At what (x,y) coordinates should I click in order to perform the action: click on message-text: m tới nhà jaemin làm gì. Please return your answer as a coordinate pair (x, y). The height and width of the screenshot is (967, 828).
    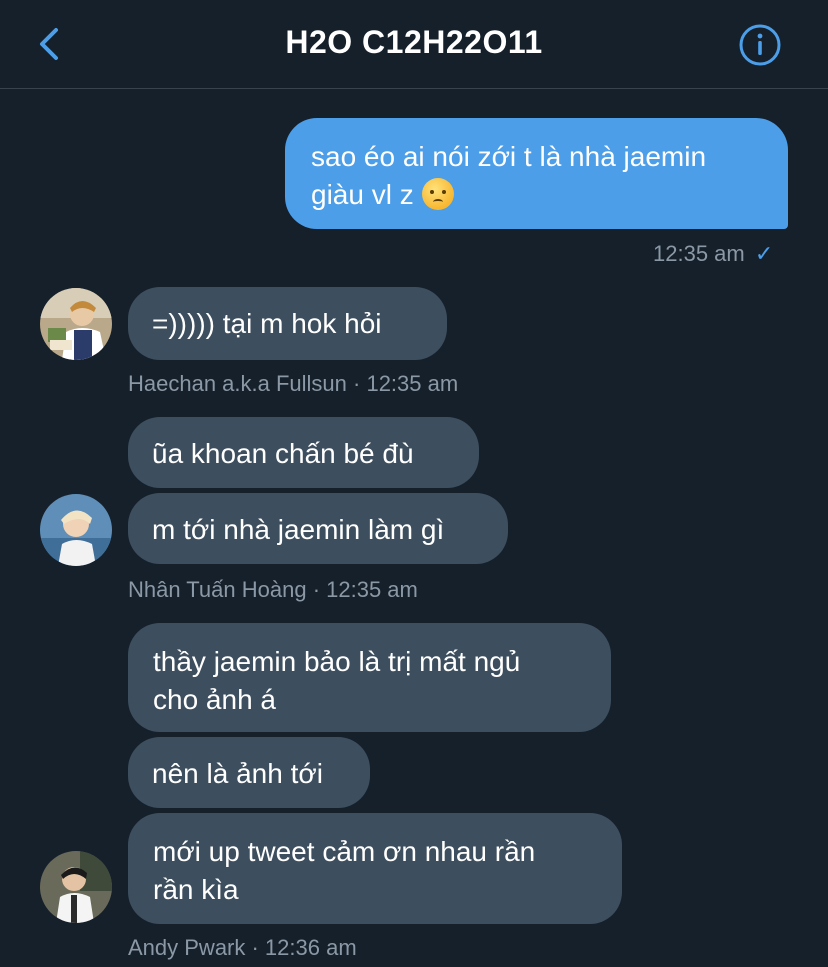
    Looking at the image, I should click on (298, 529).